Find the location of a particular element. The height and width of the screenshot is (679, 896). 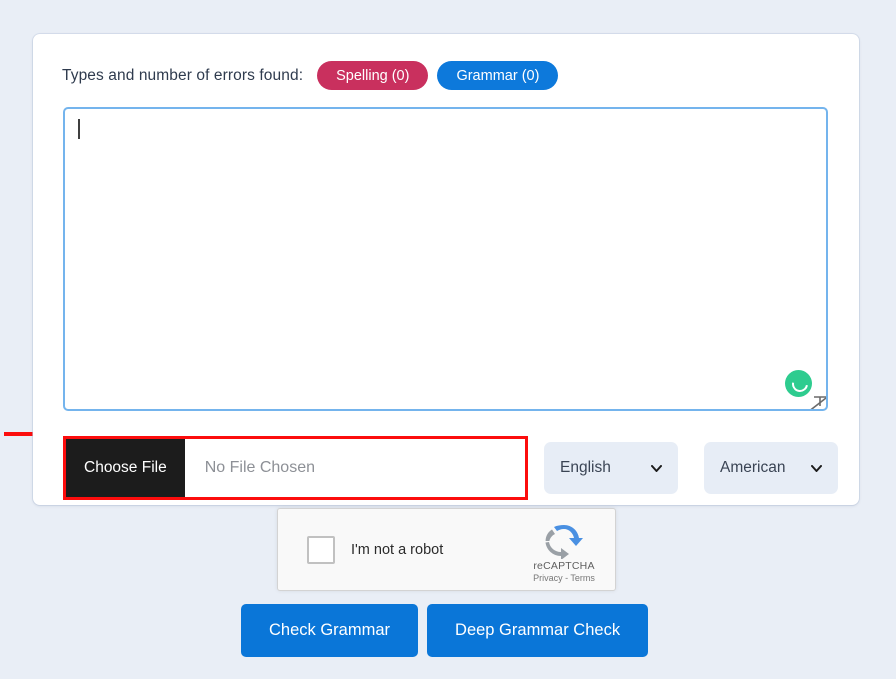

choose-file-button: Choose File is located at coordinates (125, 468).